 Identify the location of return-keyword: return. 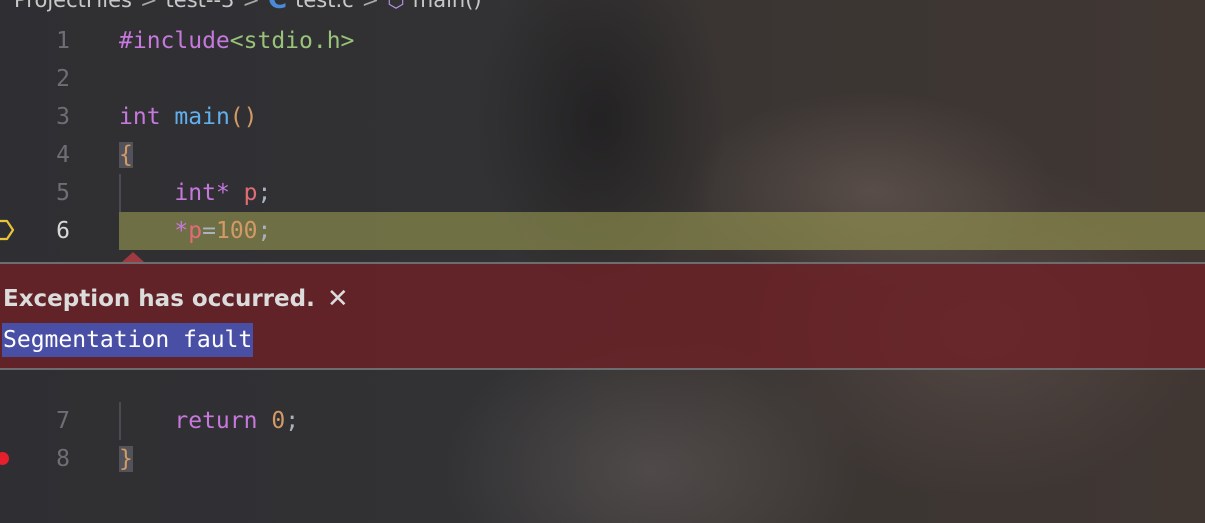
(216, 421).